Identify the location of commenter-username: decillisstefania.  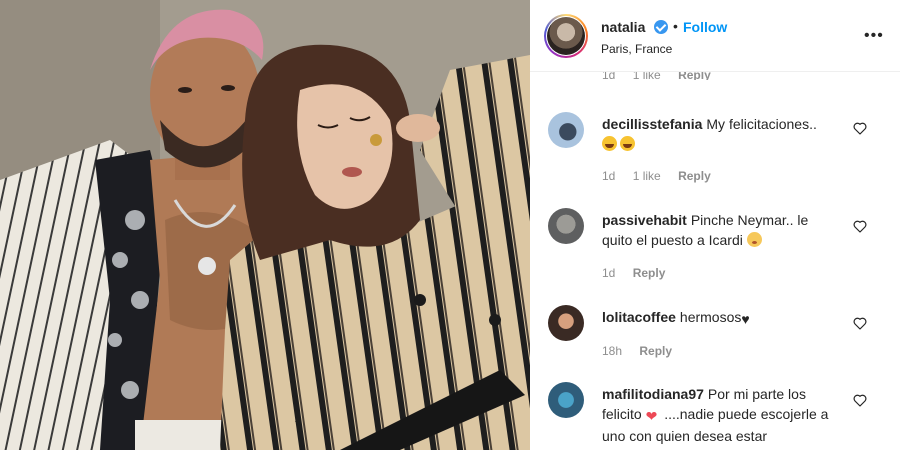
(652, 124).